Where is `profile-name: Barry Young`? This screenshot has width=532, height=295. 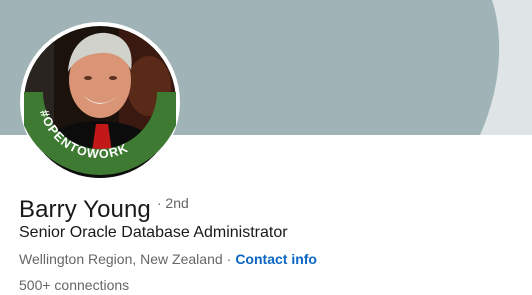
profile-name: Barry Young is located at coordinates (85, 209).